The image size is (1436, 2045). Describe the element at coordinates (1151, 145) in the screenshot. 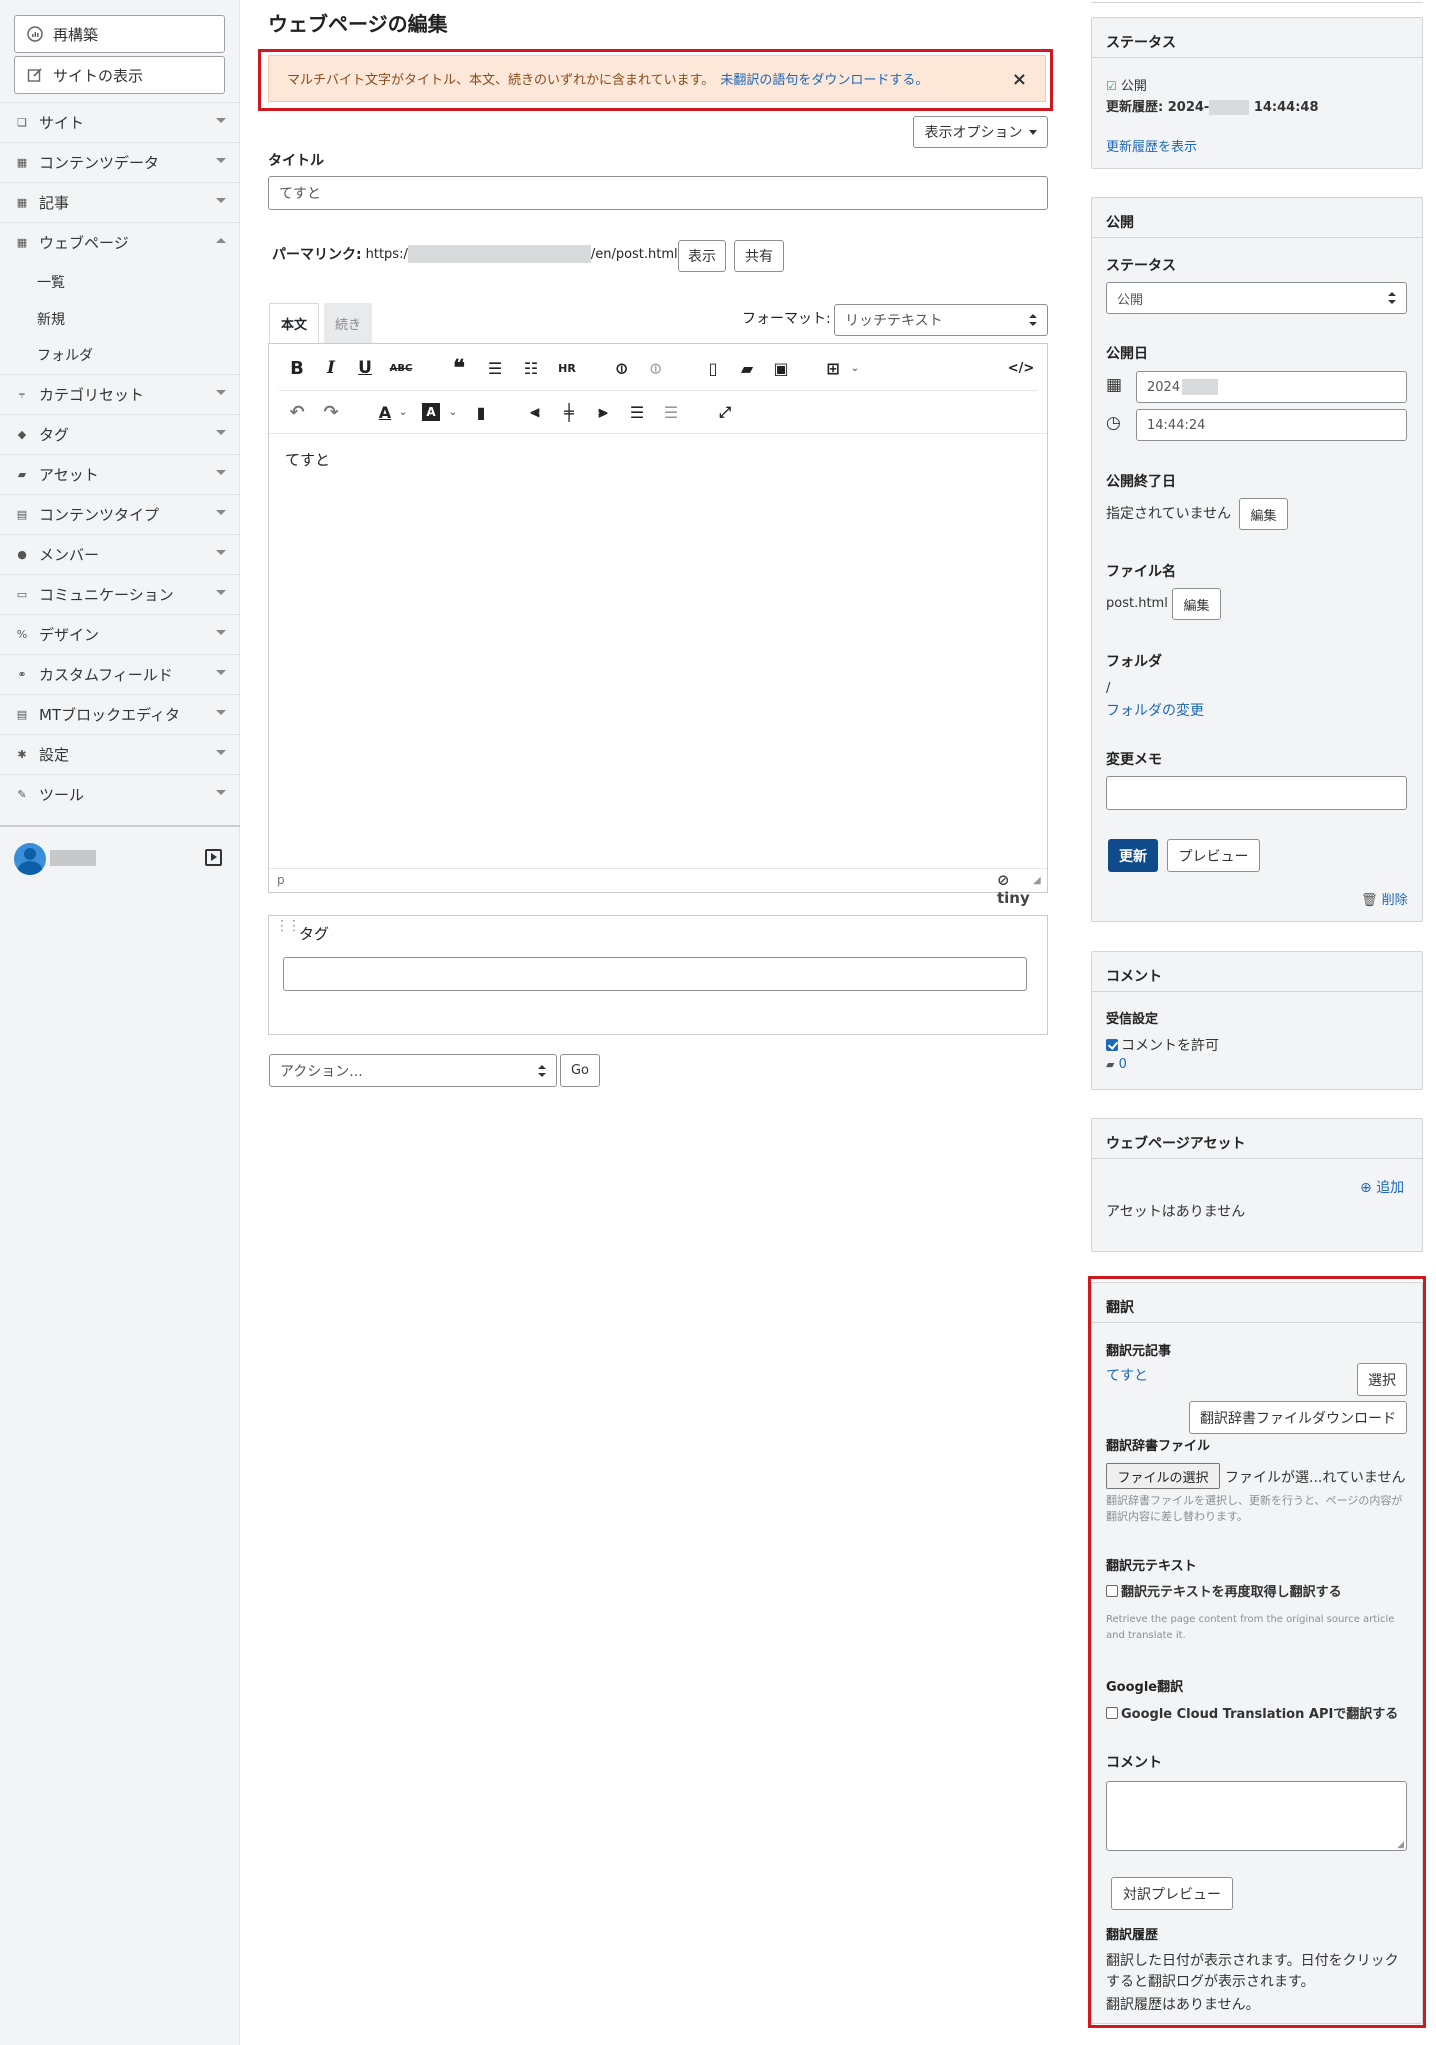

I see `history-link: 更新履歴を表示` at that location.